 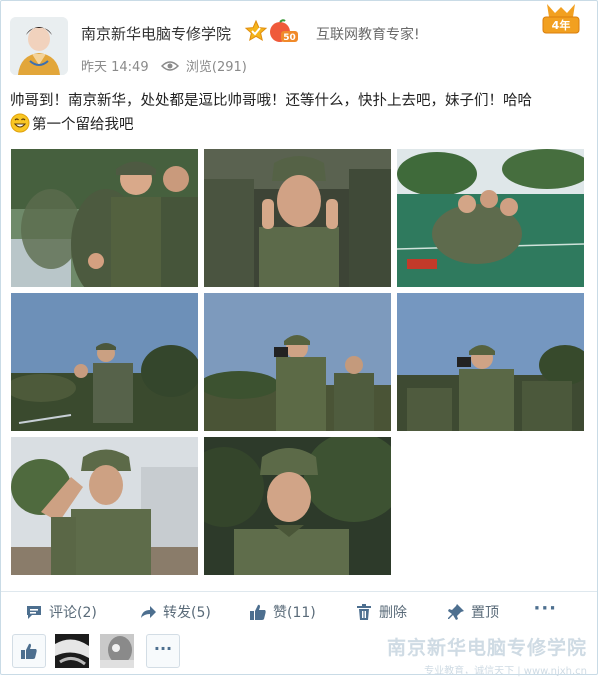 What do you see at coordinates (271, 101) in the screenshot?
I see `post-text-line1: 帅哥到！南京新华，处处都是逗比帅哥哦！还等什么，快扑上去吧，妹子们！哈哈` at bounding box center [271, 101].